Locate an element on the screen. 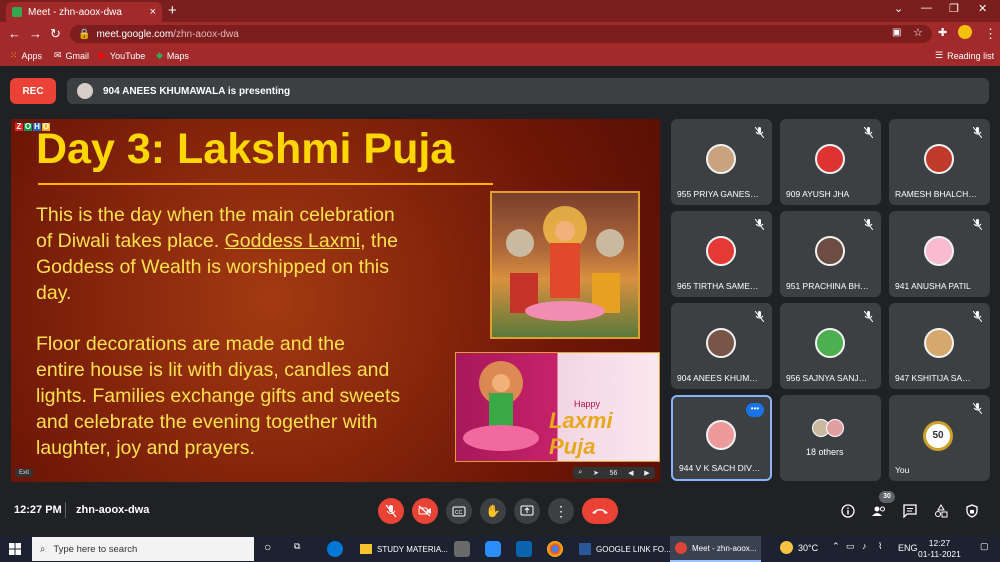  windows-start-icon is located at coordinates (15, 549).